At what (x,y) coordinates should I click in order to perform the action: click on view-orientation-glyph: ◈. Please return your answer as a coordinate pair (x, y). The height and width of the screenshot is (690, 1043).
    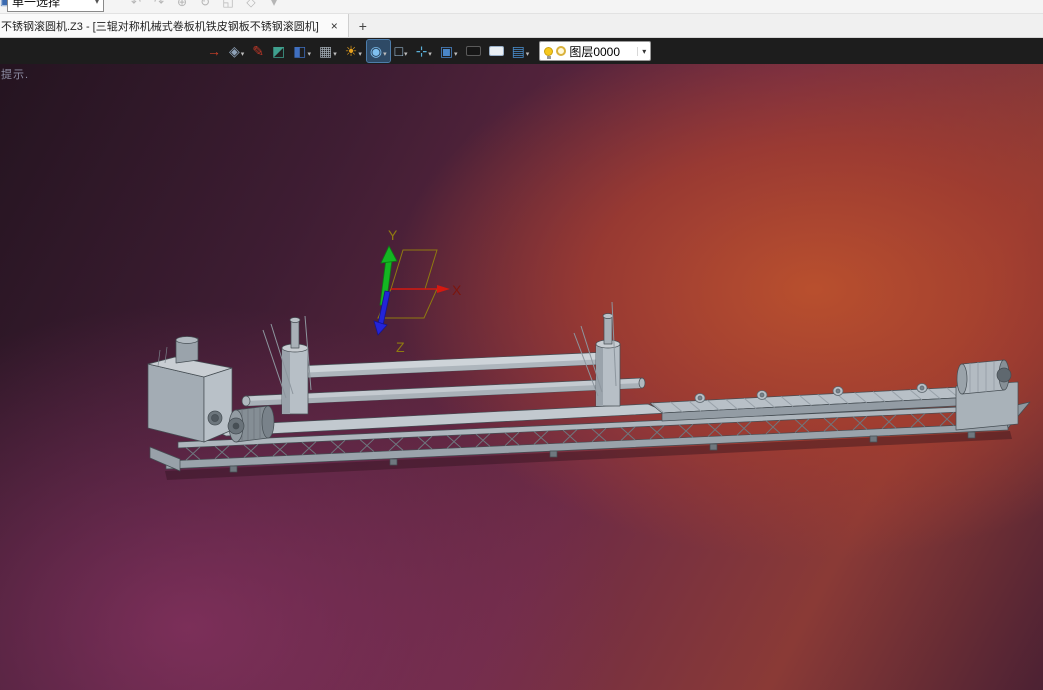
    Looking at the image, I should click on (234, 51).